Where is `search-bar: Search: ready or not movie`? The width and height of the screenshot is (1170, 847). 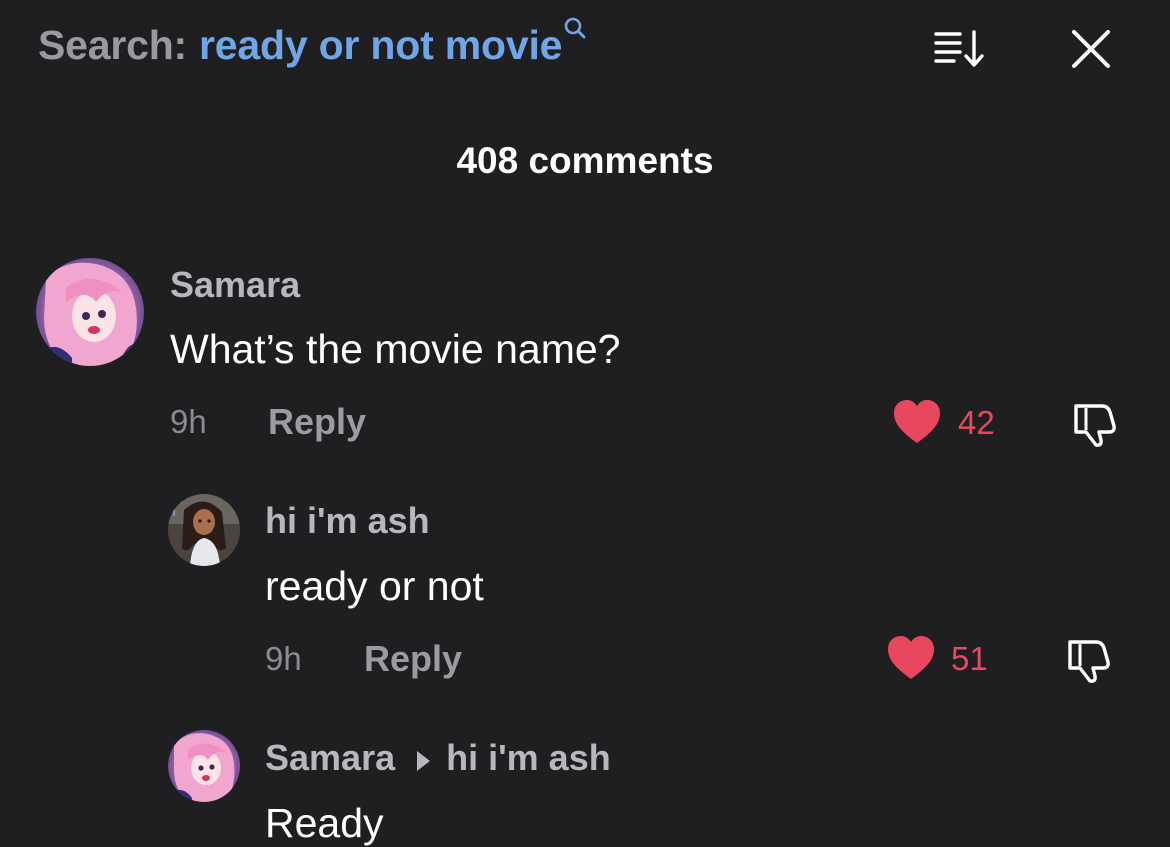
search-bar: Search: ready or not movie is located at coordinates (312, 43).